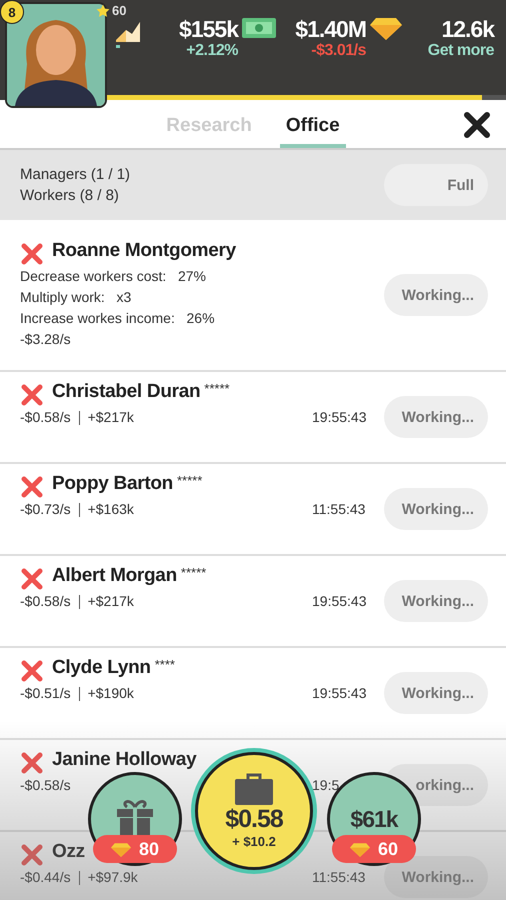 Image resolution: width=506 pixels, height=900 pixels. Describe the element at coordinates (436, 185) in the screenshot. I see `full-button: Full` at that location.